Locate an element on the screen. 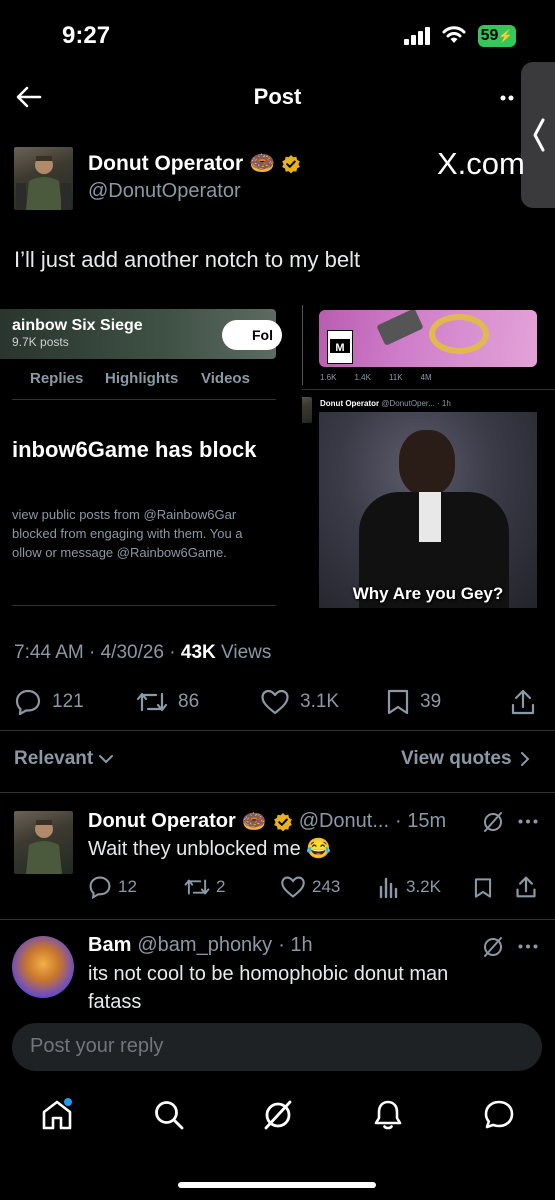 The height and width of the screenshot is (1200, 555). chevron-down-icon is located at coordinates (106, 759).